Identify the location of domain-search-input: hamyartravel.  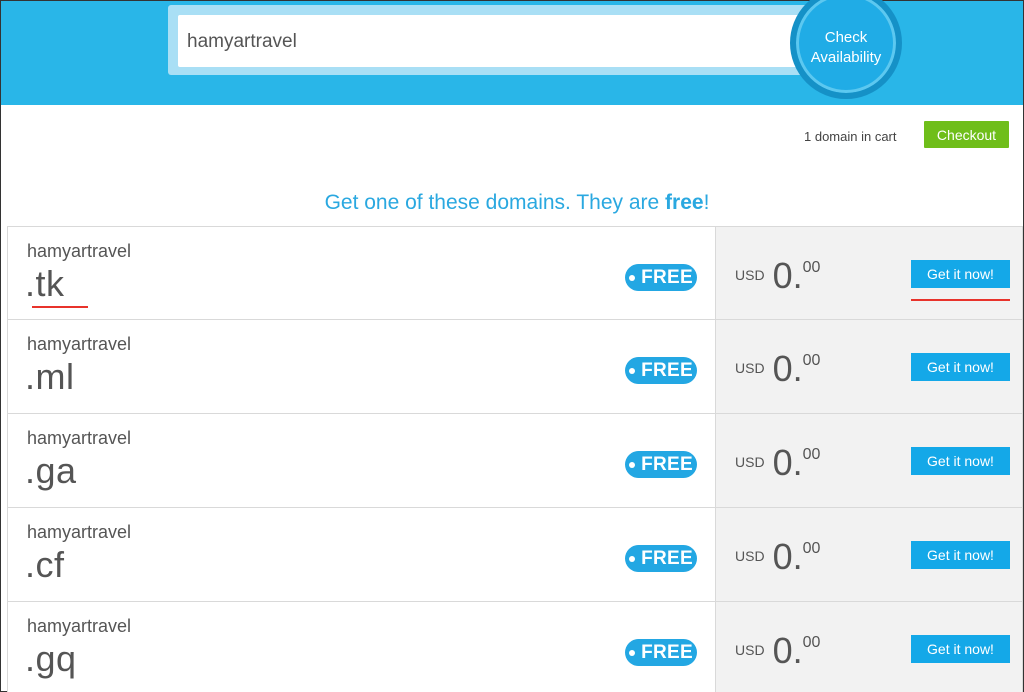
(493, 41).